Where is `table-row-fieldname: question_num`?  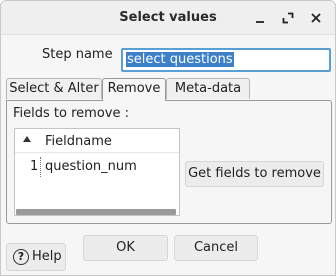
table-row-fieldname: question_num is located at coordinates (91, 166).